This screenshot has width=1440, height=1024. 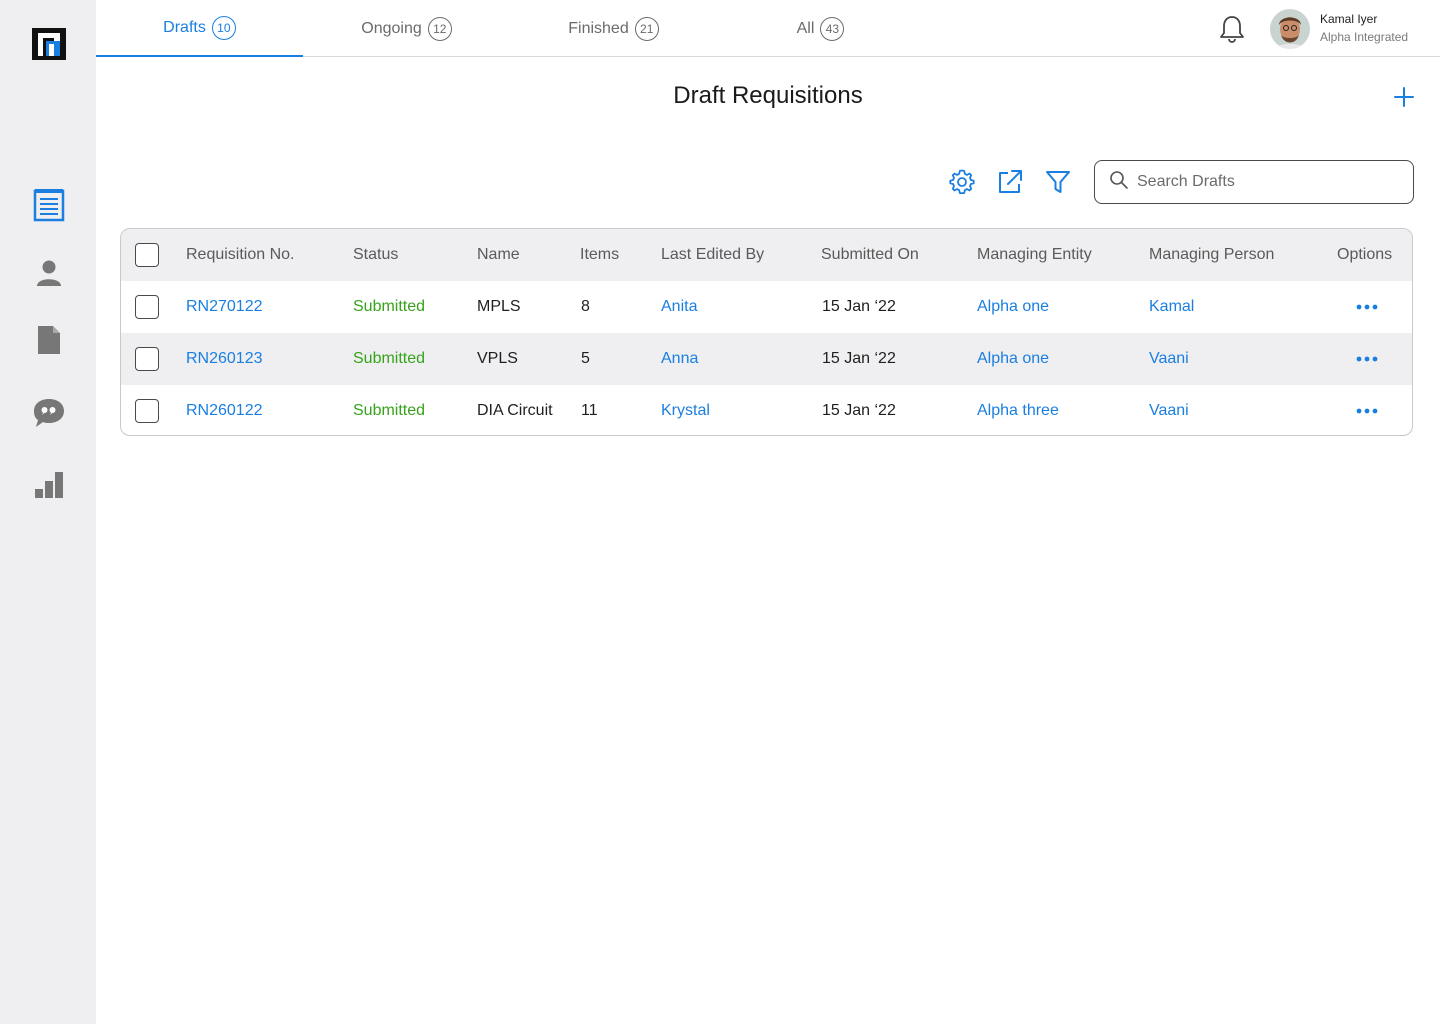 What do you see at coordinates (391, 28) in the screenshot?
I see `tab-label: Ongoing` at bounding box center [391, 28].